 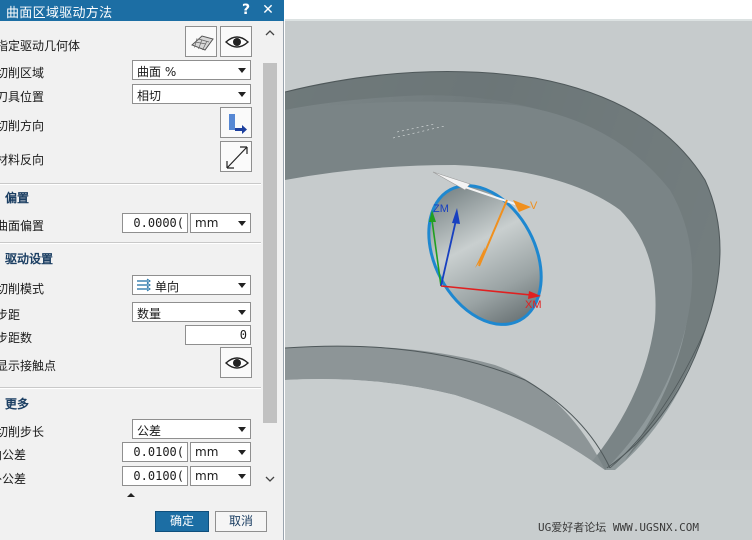 What do you see at coordinates (149, 96) in the screenshot?
I see `tool-position-value: 相切` at bounding box center [149, 96].